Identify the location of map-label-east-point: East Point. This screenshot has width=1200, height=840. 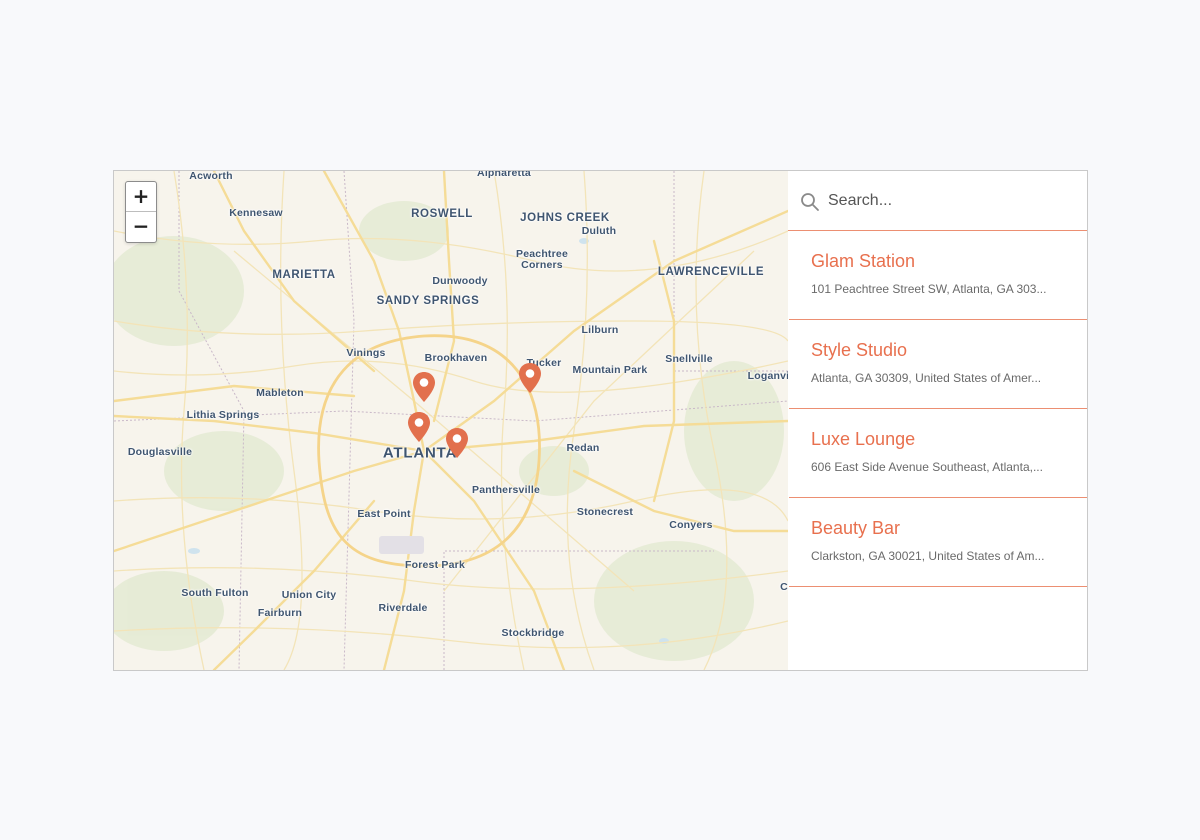
(384, 514).